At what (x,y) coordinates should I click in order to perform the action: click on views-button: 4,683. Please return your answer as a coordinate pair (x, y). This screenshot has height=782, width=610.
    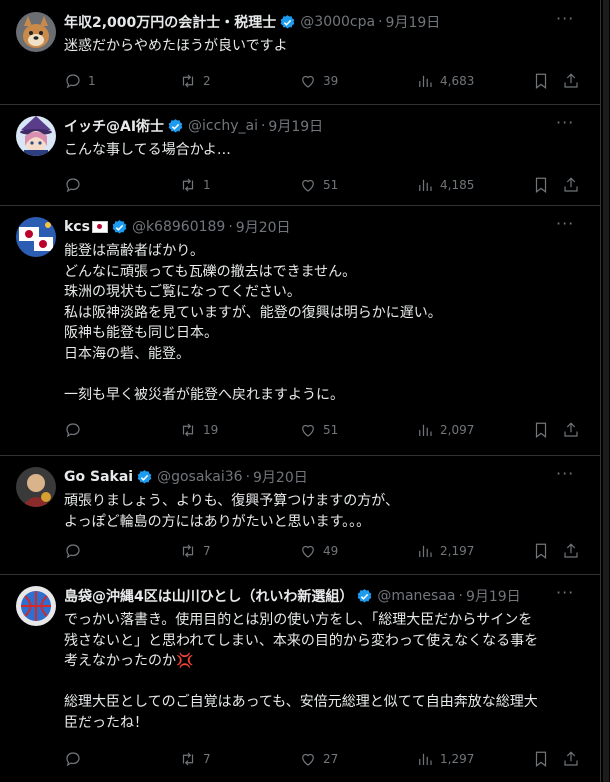
    Looking at the image, I should click on (445, 81).